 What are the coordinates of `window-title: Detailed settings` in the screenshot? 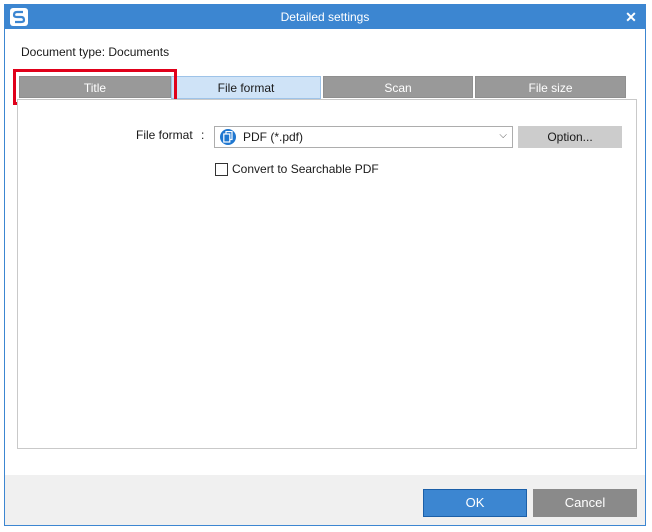 It's located at (325, 17).